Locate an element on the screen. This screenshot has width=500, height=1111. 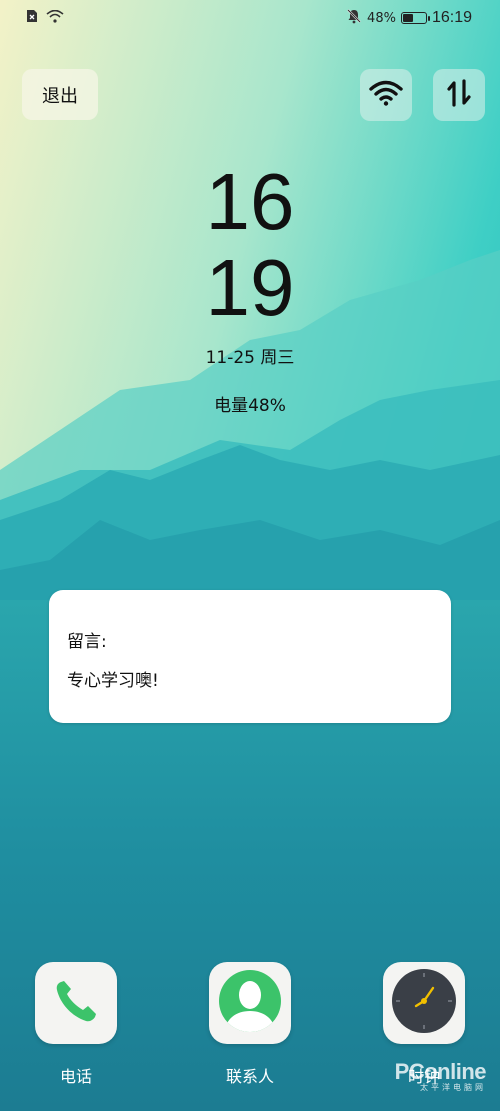
phone-app-icon is located at coordinates (76, 1003).